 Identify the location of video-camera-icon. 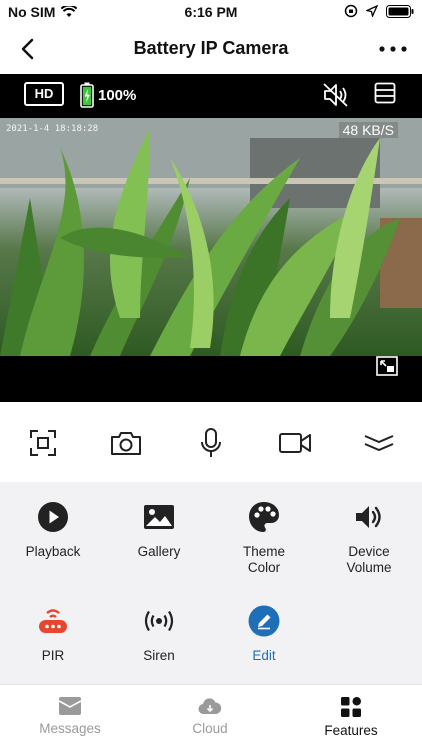
(295, 443).